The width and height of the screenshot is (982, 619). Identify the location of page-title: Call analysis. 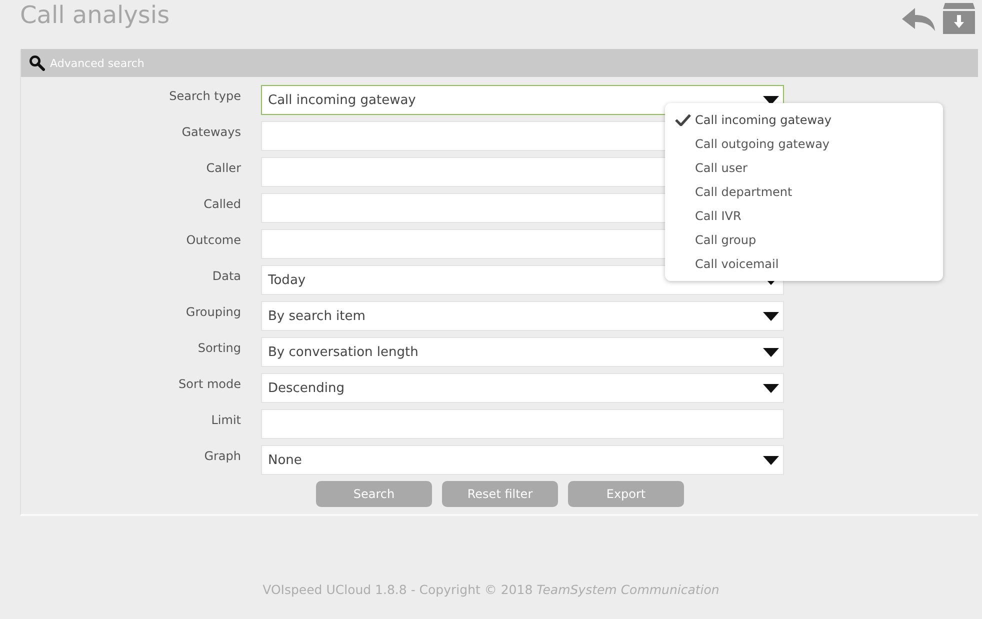
(95, 15).